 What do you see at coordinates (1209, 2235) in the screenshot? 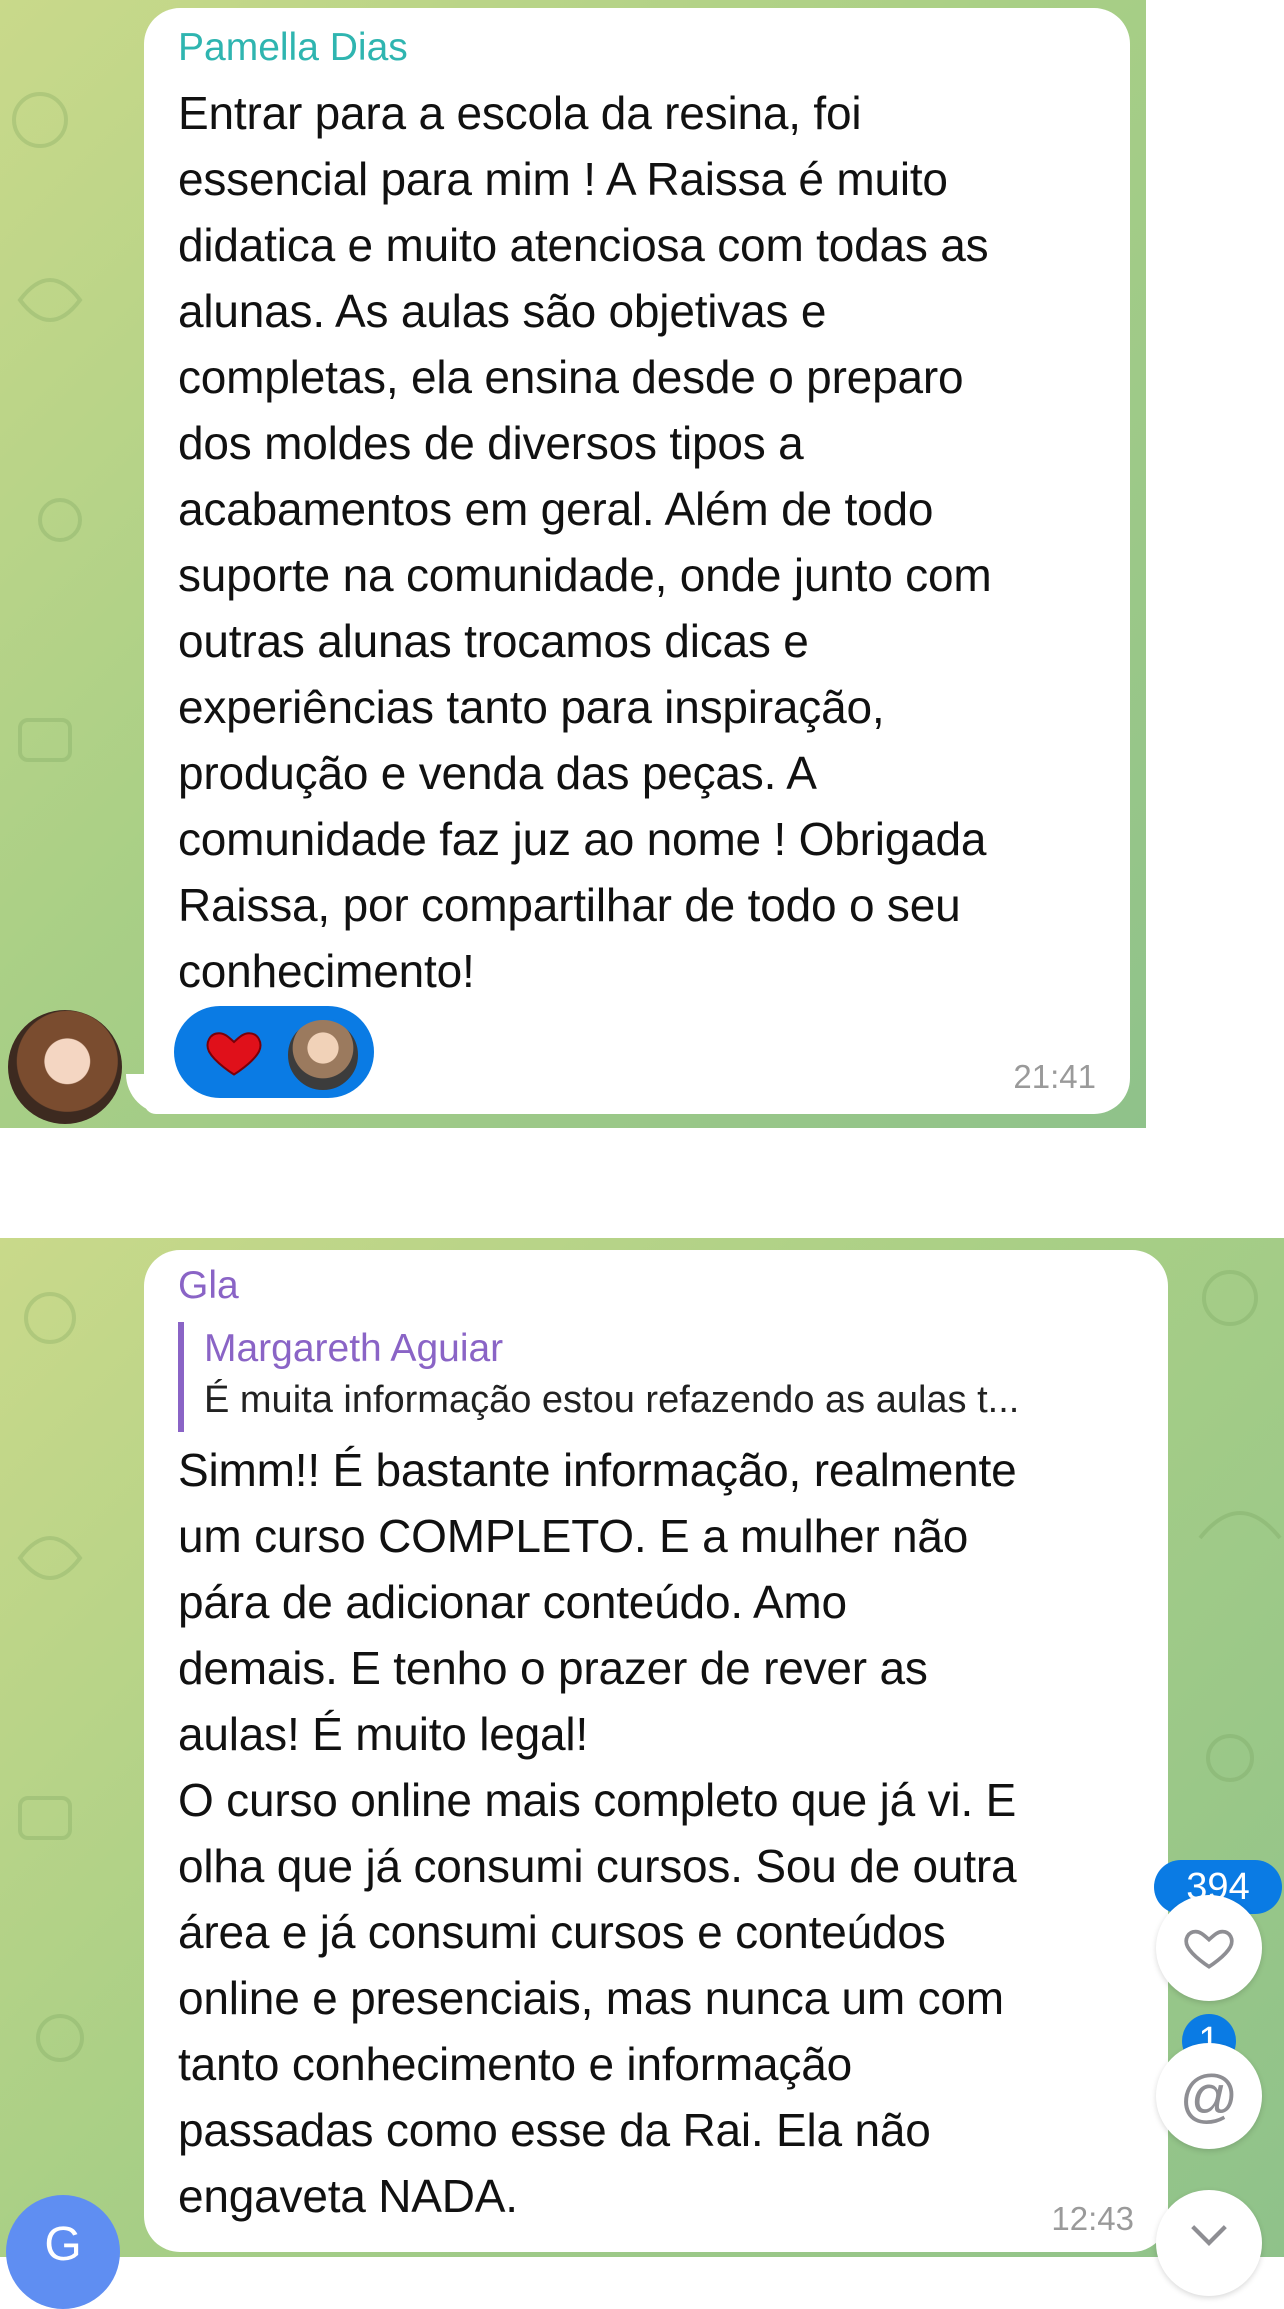
I see `chevron-down-icon` at bounding box center [1209, 2235].